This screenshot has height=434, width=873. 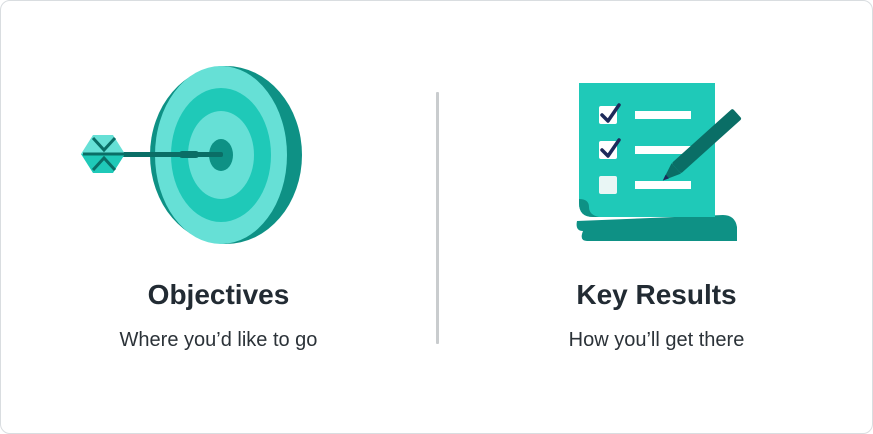 What do you see at coordinates (659, 162) in the screenshot?
I see `checklist-pencil-icon` at bounding box center [659, 162].